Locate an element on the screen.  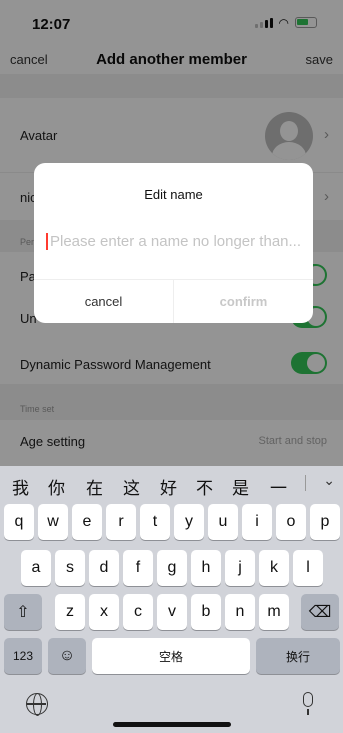
key-r: r is located at coordinates (121, 522).